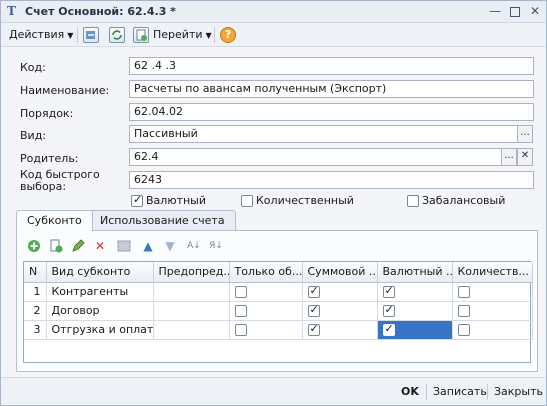  What do you see at coordinates (35, 272) in the screenshot?
I see `column-header-n: N` at bounding box center [35, 272].